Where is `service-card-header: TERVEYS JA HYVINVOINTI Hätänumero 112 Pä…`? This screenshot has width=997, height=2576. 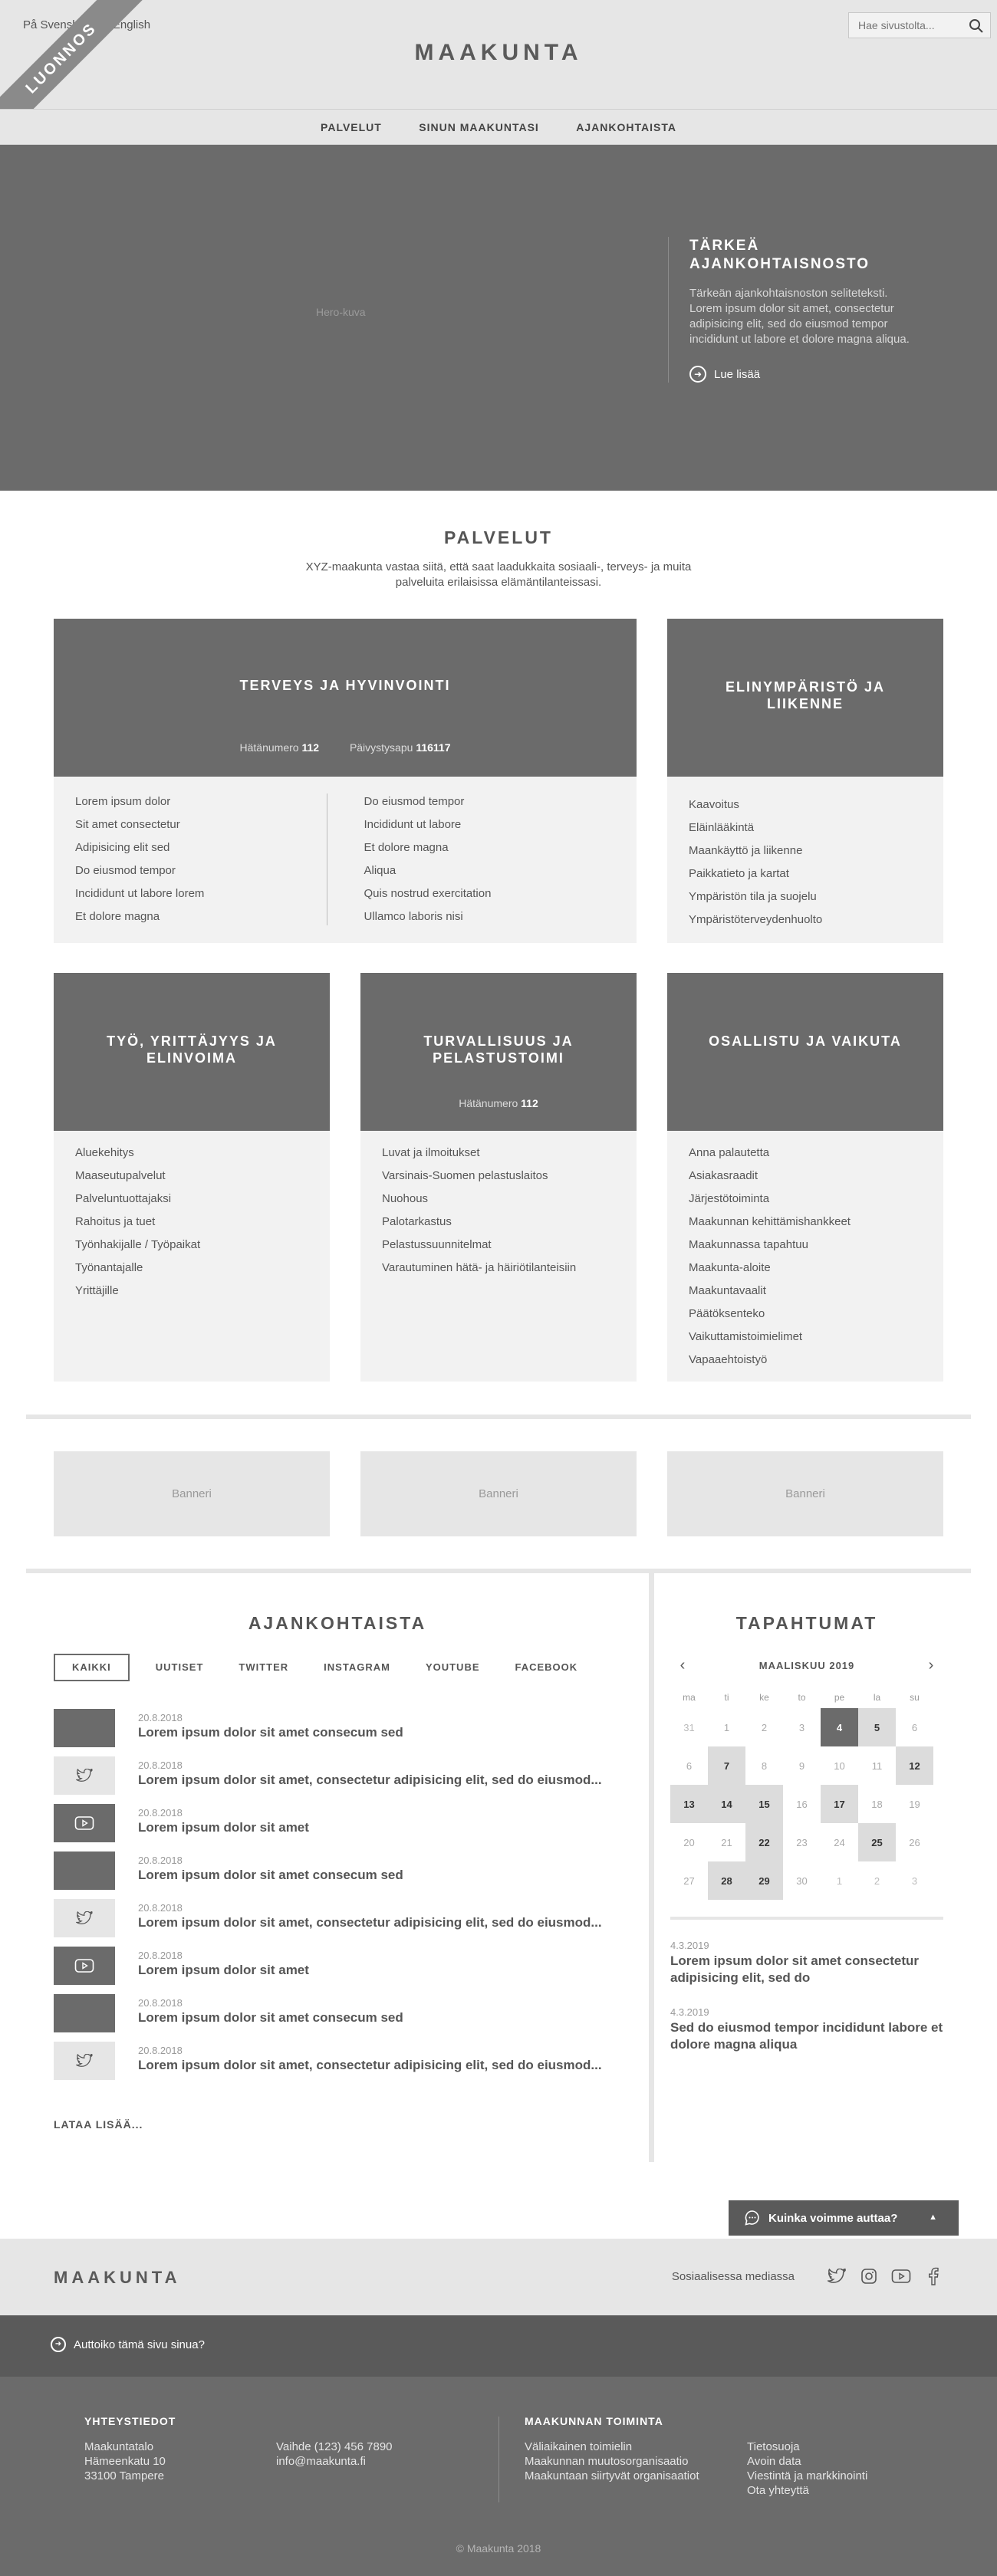 service-card-header: TERVEYS JA HYVINVOINTI Hätänumero 112 Pä… is located at coordinates (345, 698).